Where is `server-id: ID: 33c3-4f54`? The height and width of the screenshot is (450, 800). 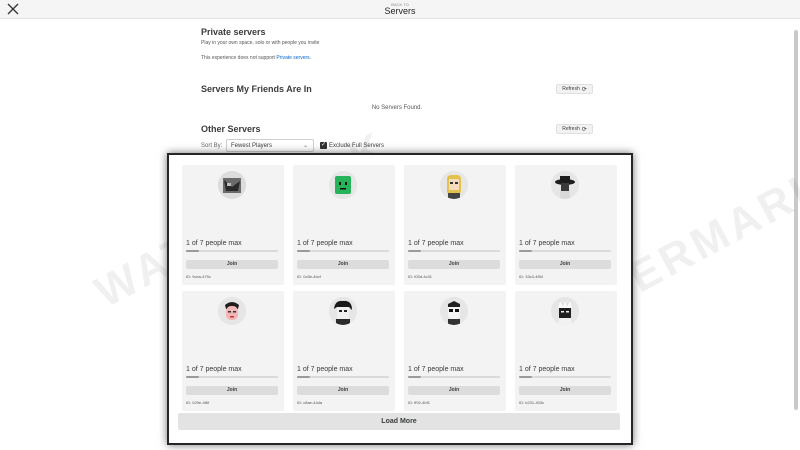
server-id: ID: 33c3-4f54 is located at coordinates (531, 276).